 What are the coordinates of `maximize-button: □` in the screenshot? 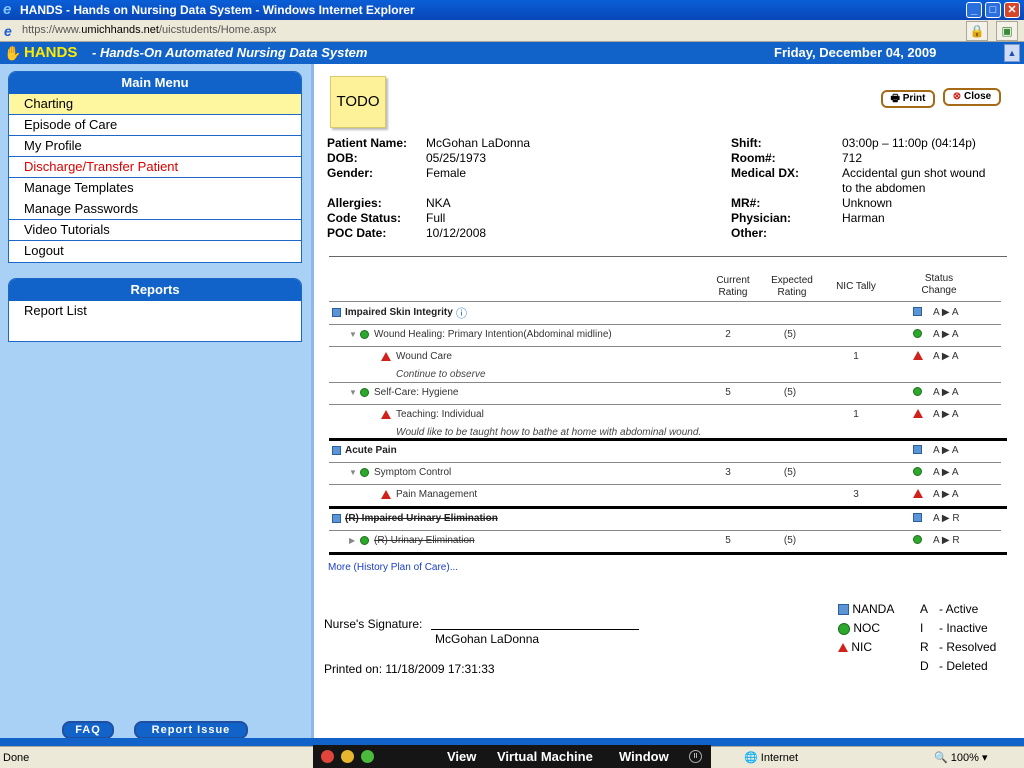 It's located at (993, 10).